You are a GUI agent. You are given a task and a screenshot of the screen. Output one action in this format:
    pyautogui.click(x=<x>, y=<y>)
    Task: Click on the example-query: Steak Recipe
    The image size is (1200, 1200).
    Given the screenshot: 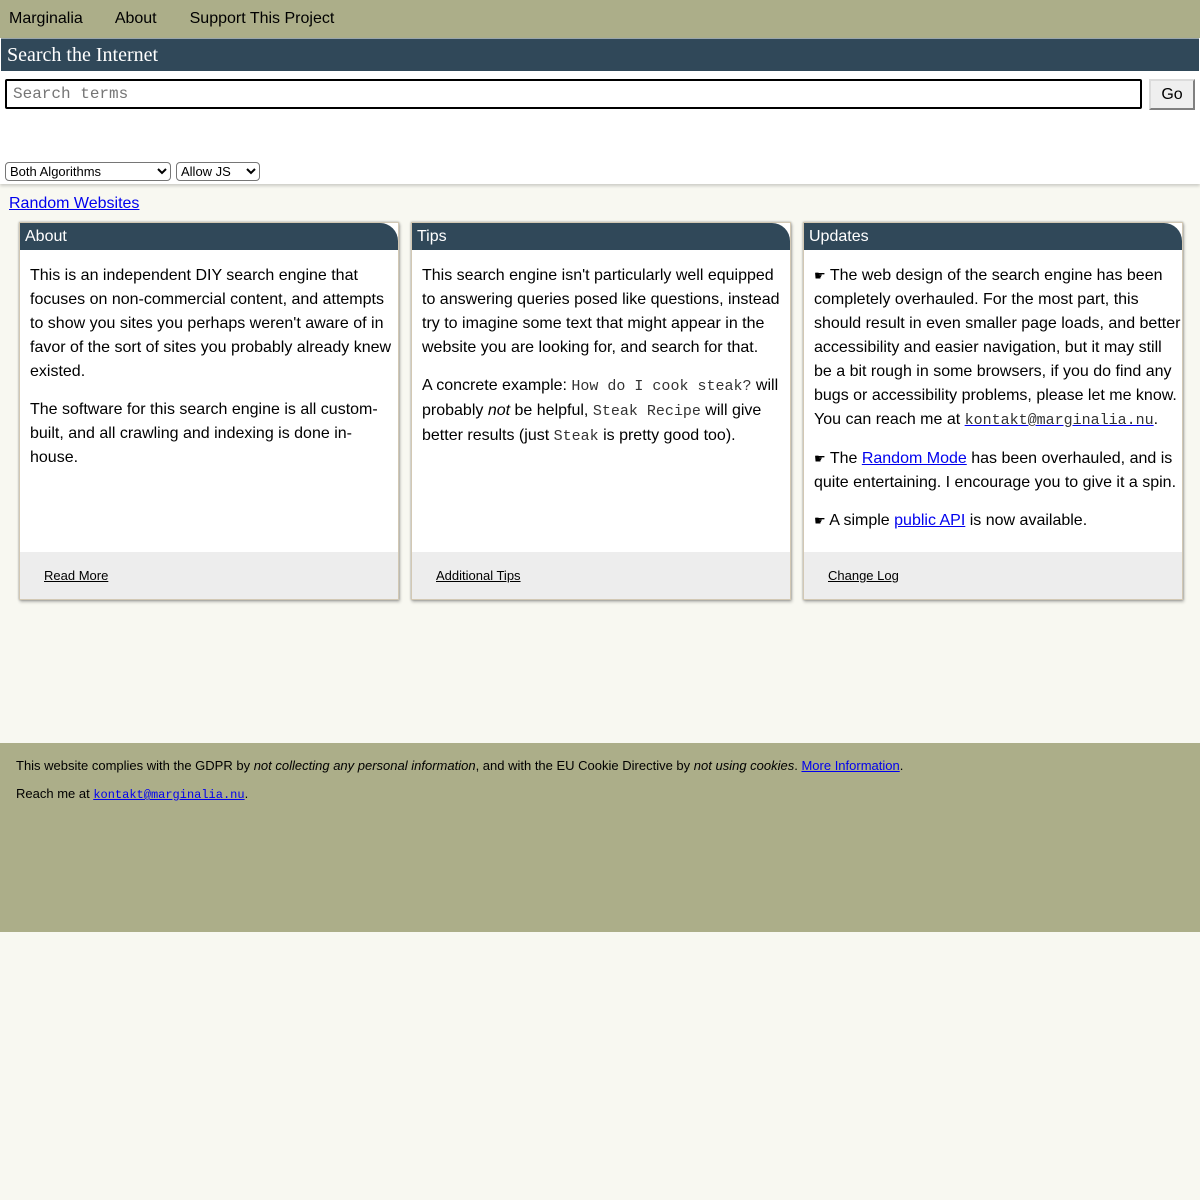 What is the action you would take?
    pyautogui.click(x=646, y=411)
    